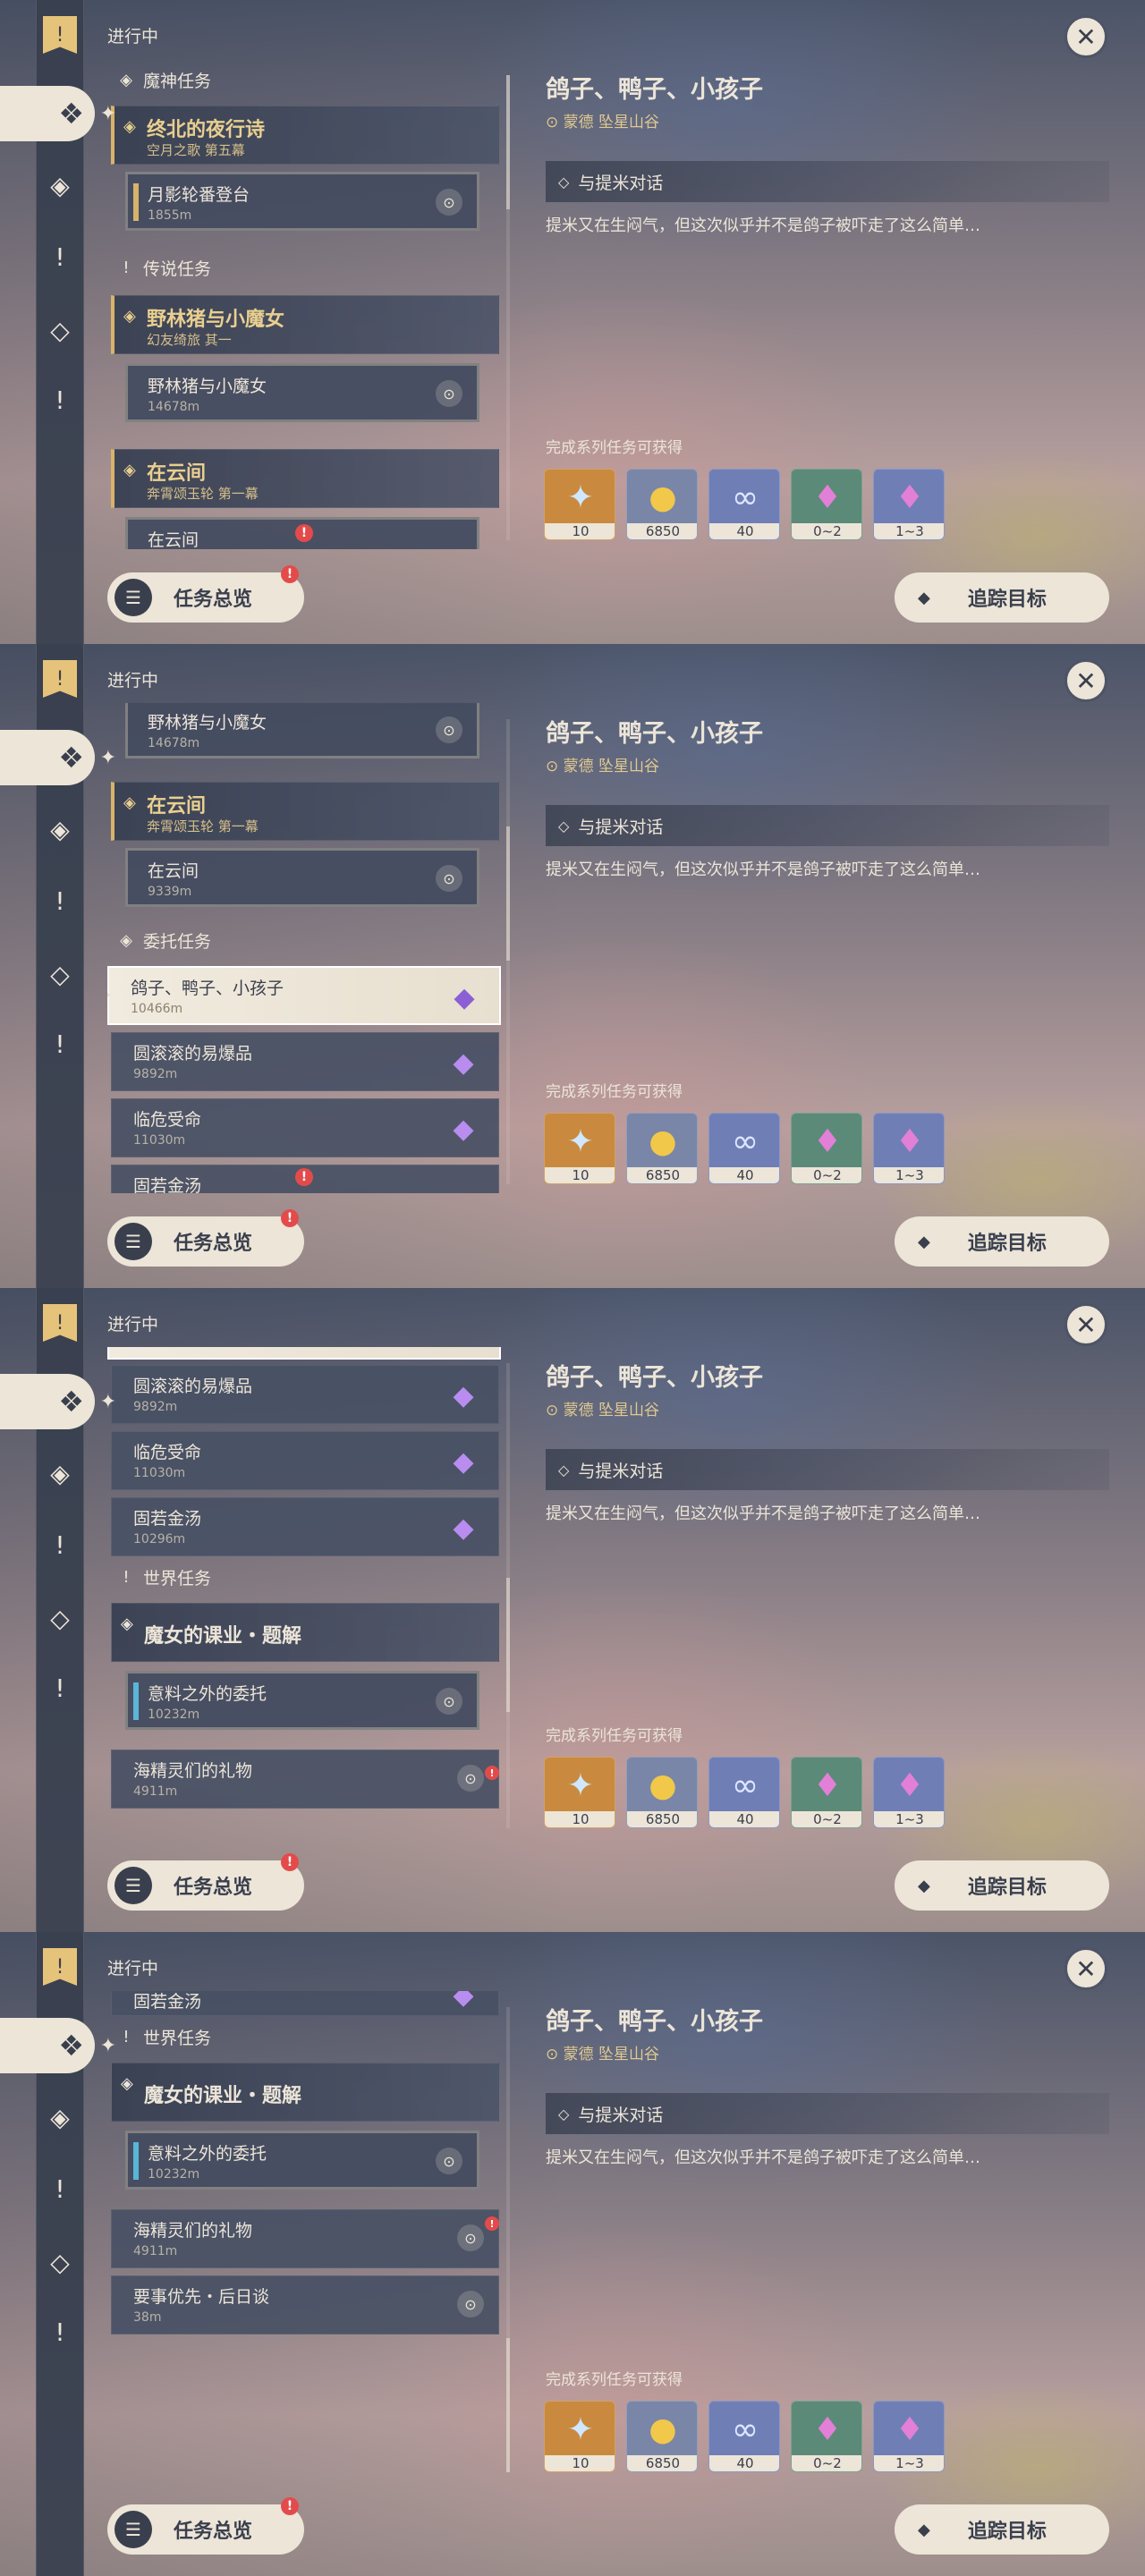 The width and height of the screenshot is (1145, 2576). Describe the element at coordinates (304, 995) in the screenshot. I see `commission-item-selected: ▶ 鸽子、鸭子、小孩子 10466m ◆` at that location.